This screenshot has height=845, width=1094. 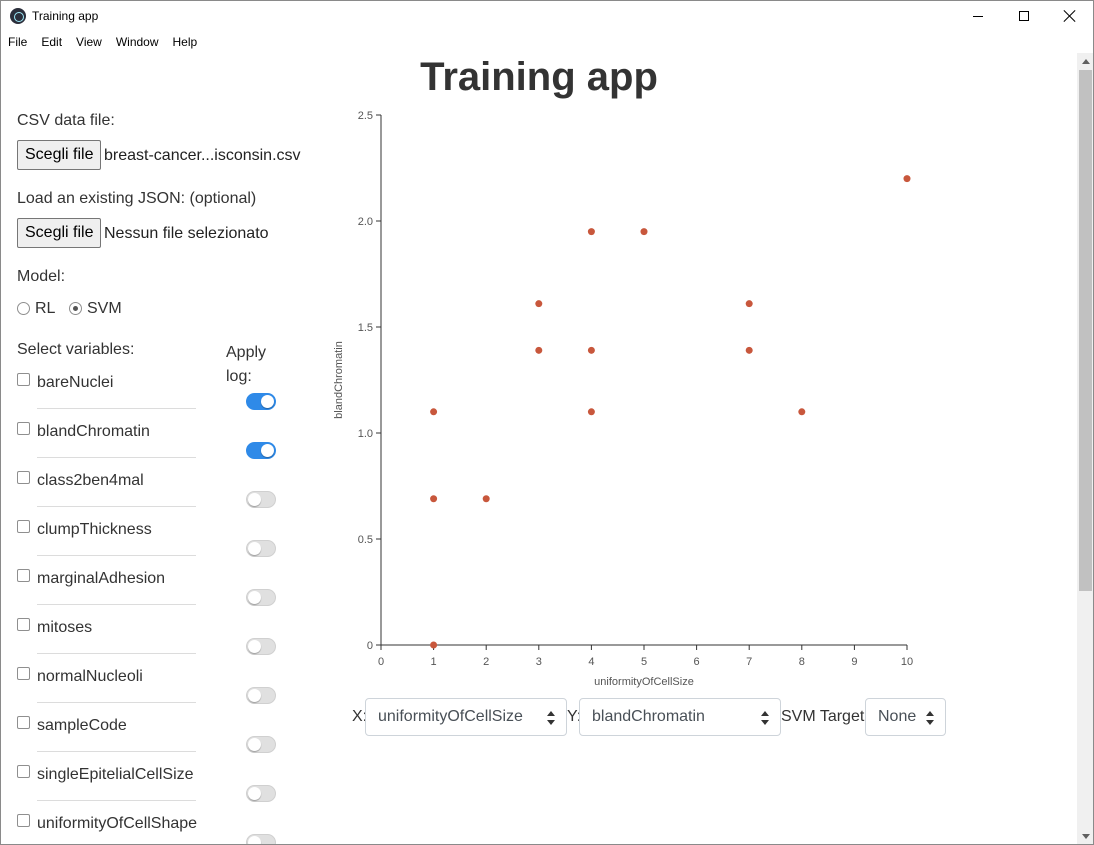 I want to click on close-button, so click(x=1070, y=16).